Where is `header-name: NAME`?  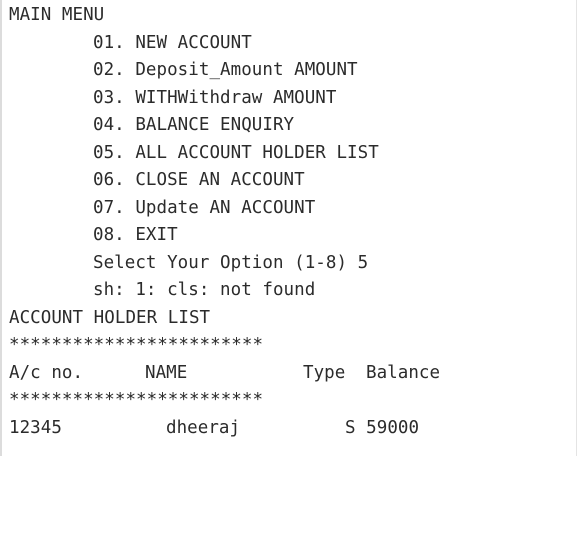
header-name: NAME is located at coordinates (166, 373).